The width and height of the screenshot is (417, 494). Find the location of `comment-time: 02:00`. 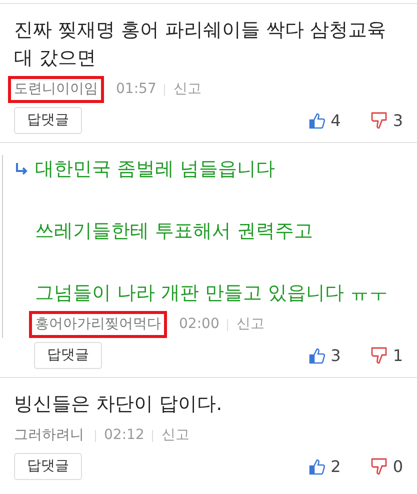

comment-time: 02:00 is located at coordinates (199, 324).